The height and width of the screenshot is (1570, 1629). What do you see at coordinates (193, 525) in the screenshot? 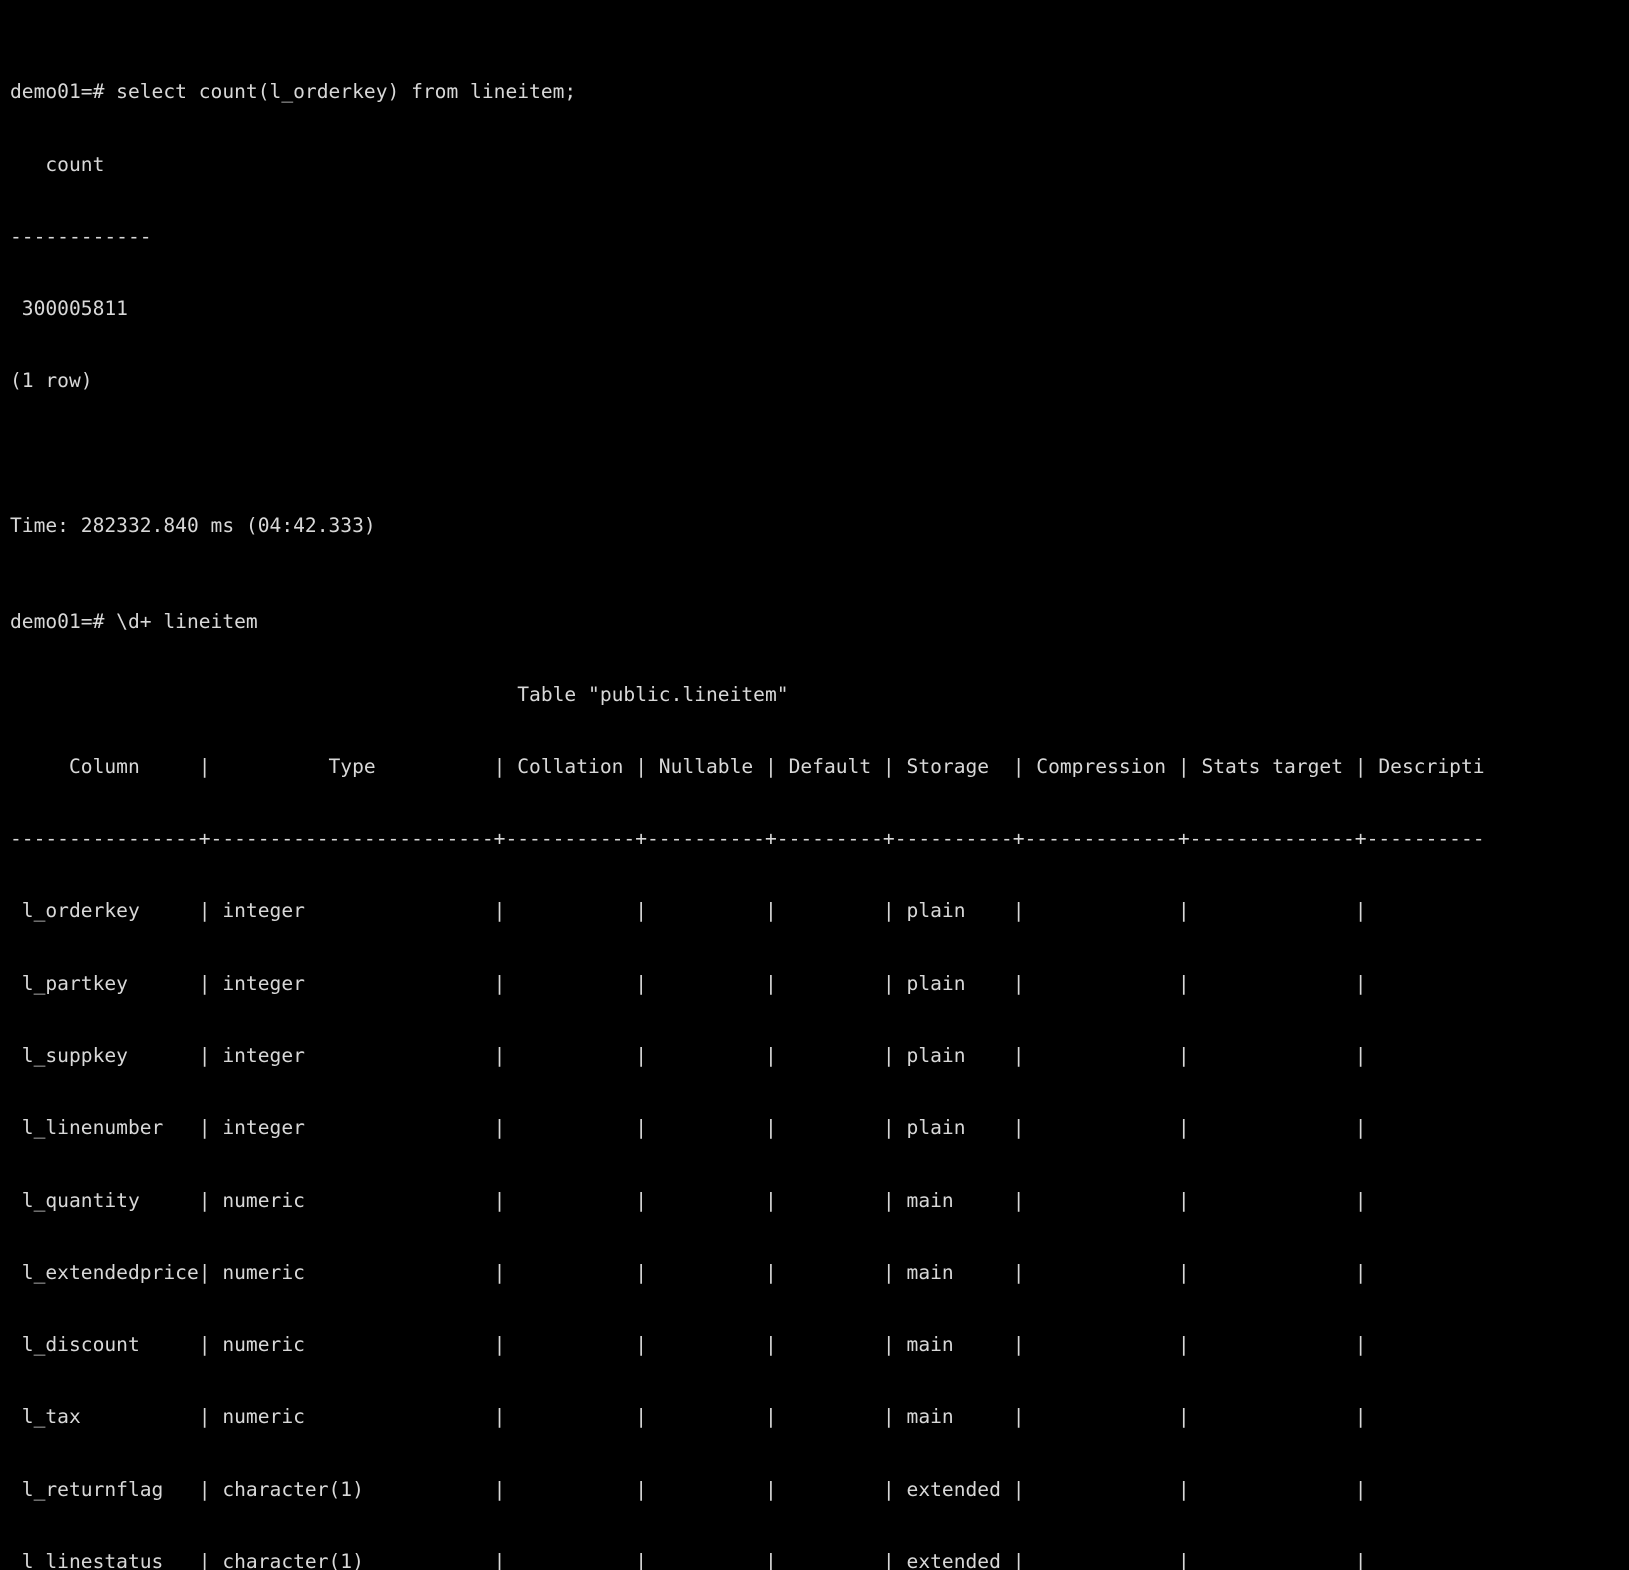
I see `count-query-timing: Time: 282332.840 ms (04:42.333)` at bounding box center [193, 525].